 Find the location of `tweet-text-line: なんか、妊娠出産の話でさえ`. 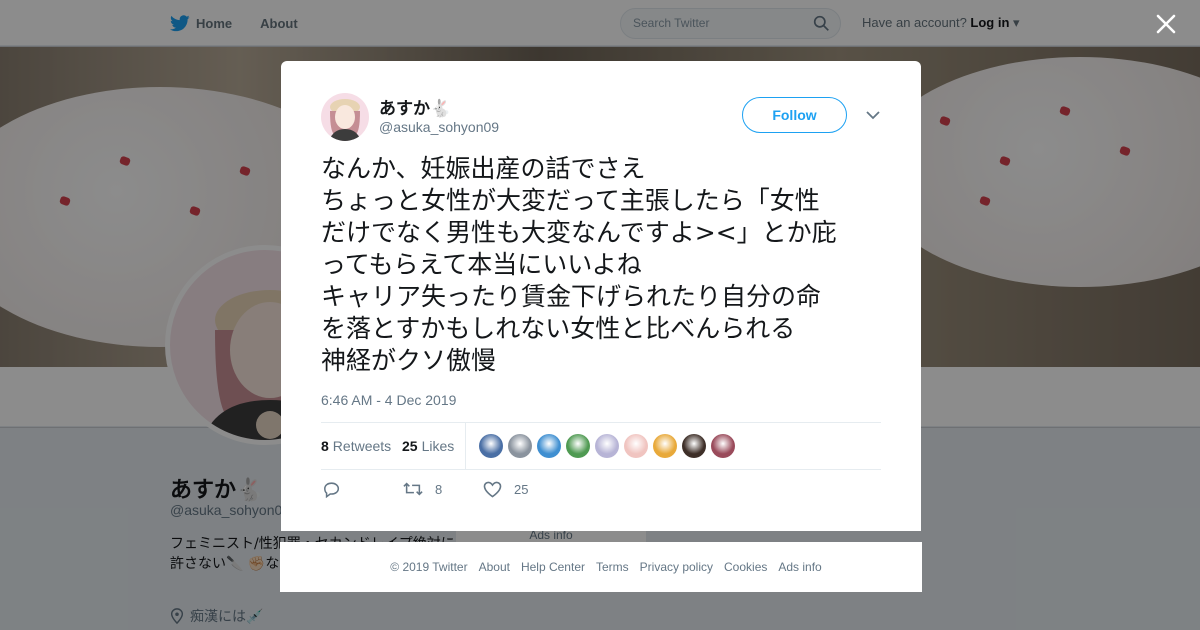

tweet-text-line: なんか、妊娠出産の話でさえ is located at coordinates (483, 168).